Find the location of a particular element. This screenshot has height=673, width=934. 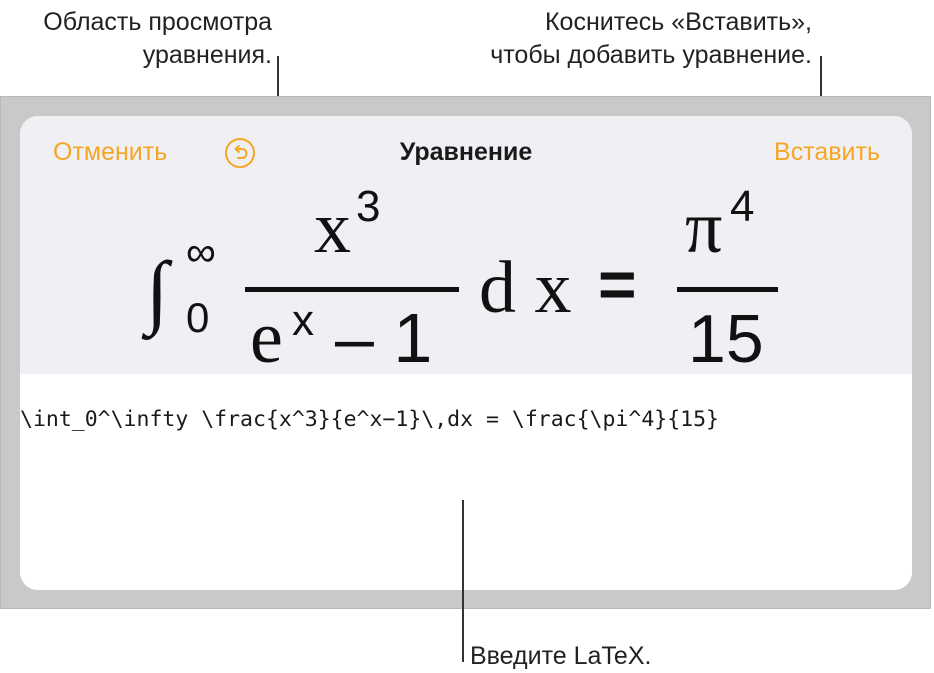

rhs-numerator-exponent: 4 is located at coordinates (742, 206).